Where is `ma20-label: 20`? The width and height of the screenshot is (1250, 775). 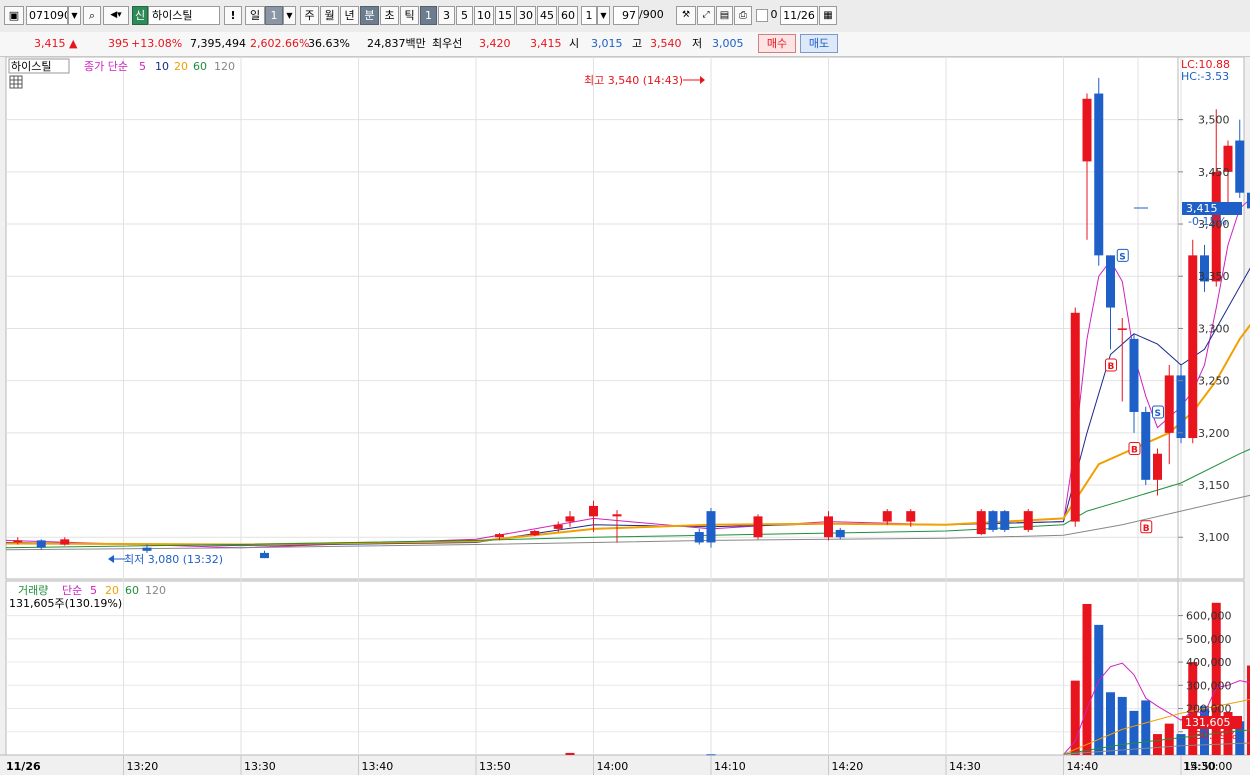
ma20-label: 20 is located at coordinates (181, 66).